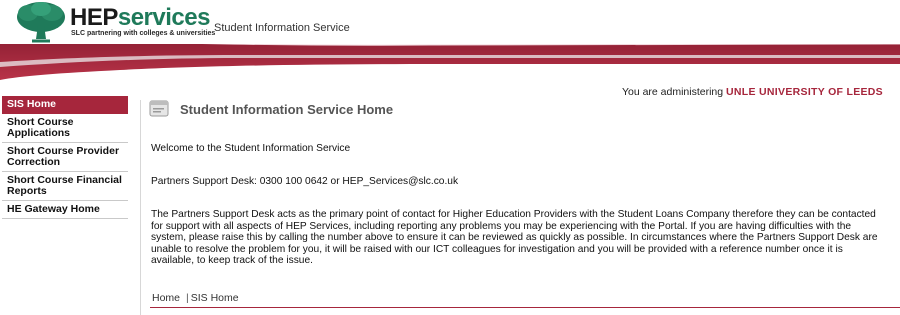 The image size is (900, 315). What do you see at coordinates (94, 17) in the screenshot?
I see `logo-hep-text: HEP` at bounding box center [94, 17].